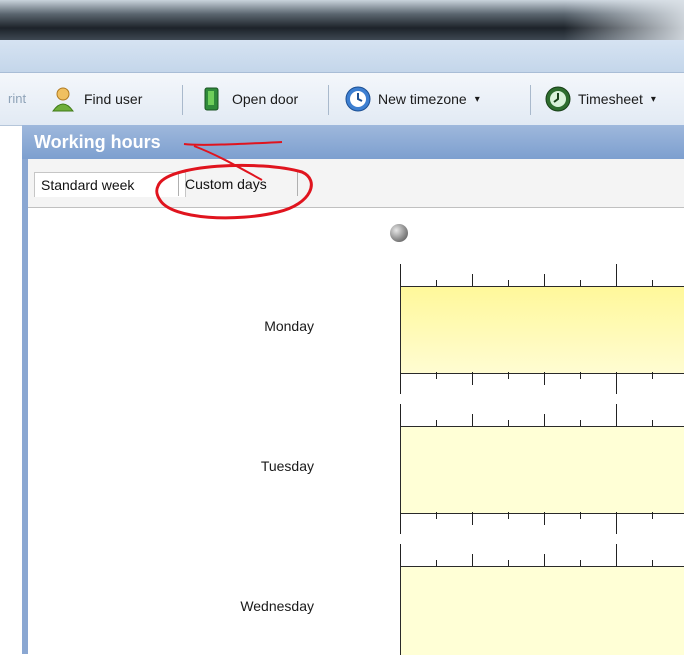  Describe the element at coordinates (558, 99) in the screenshot. I see `timesheet-clock-icon` at that location.